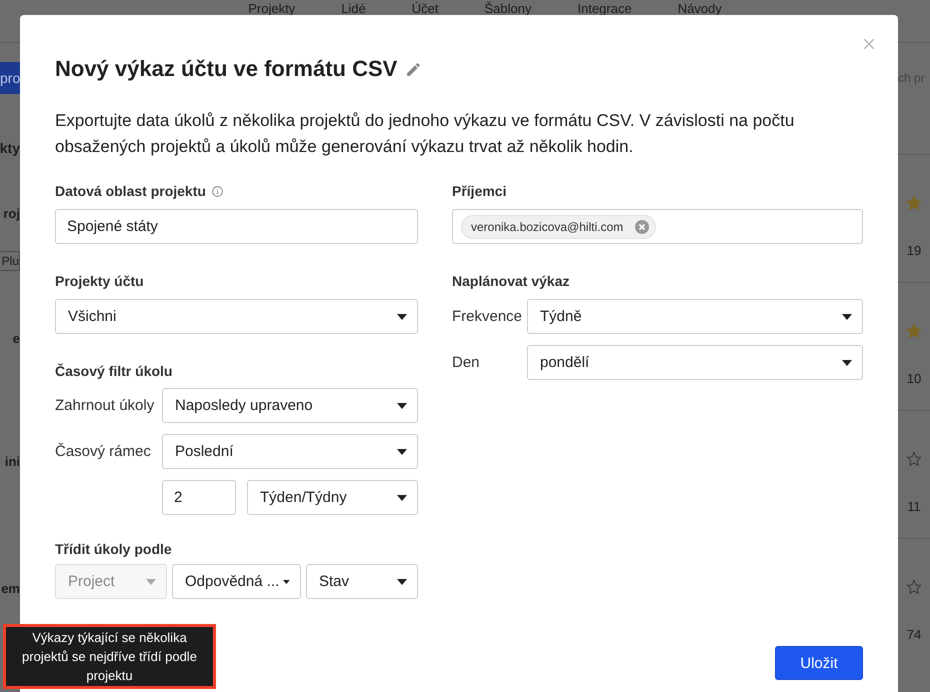 The height and width of the screenshot is (692, 930). Describe the element at coordinates (113, 371) in the screenshot. I see `section-label: Časový filtr úkolu` at that location.